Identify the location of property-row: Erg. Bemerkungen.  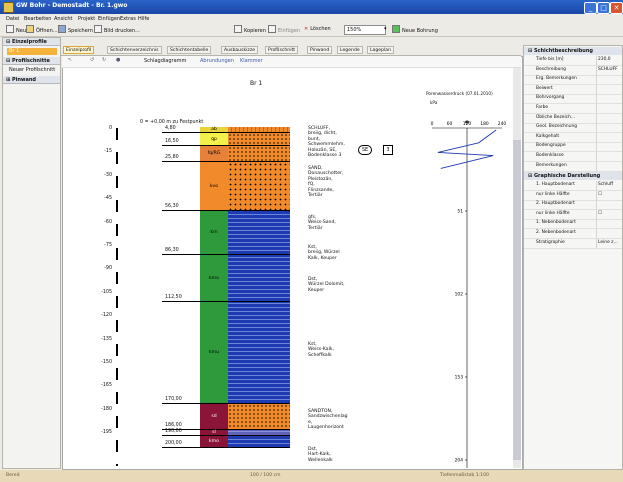
(573, 80).